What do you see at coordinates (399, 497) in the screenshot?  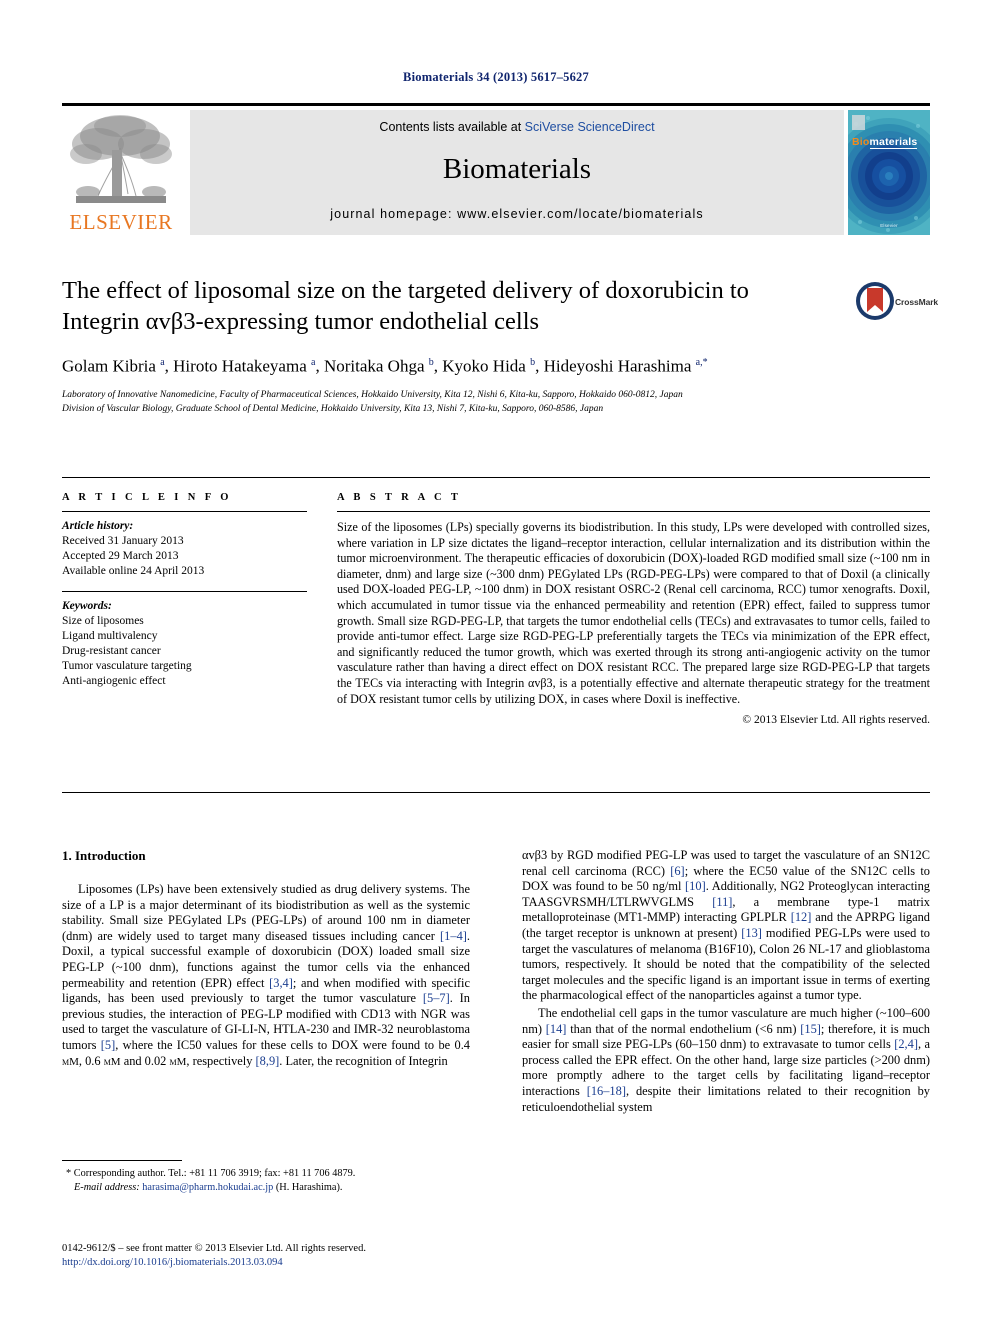 I see `abstract-heading: A B S T R A C T` at bounding box center [399, 497].